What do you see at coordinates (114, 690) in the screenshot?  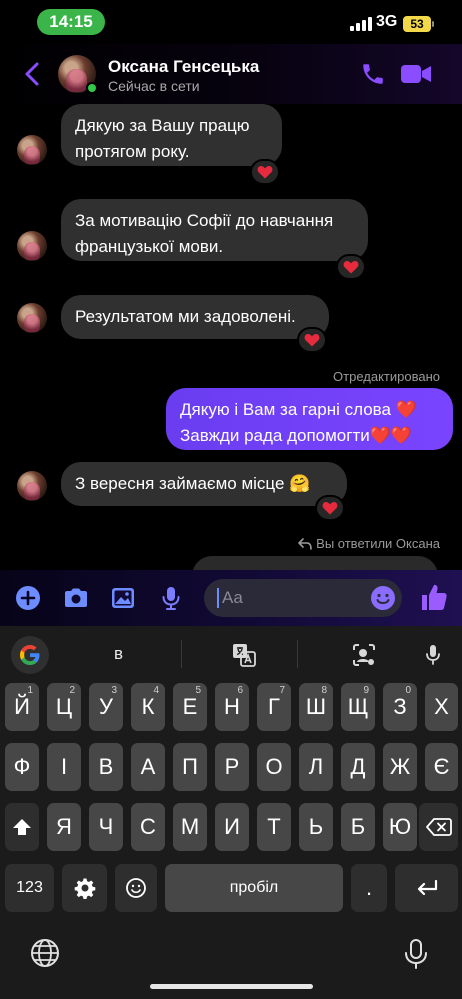 I see `key-hint: 3` at bounding box center [114, 690].